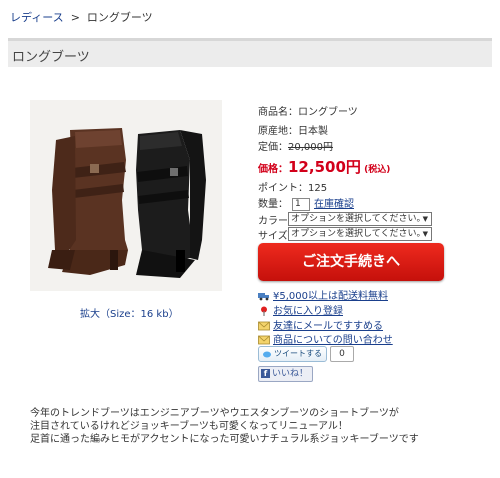 Image resolution: width=500 pixels, height=478 pixels. What do you see at coordinates (250, 54) in the screenshot?
I see `title-bar: ロングブーツ` at bounding box center [250, 54].